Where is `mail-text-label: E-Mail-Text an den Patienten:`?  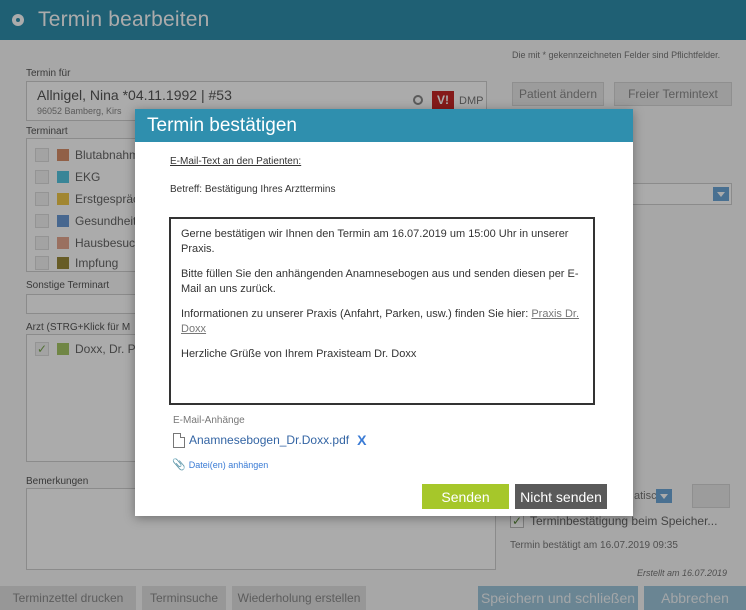 mail-text-label: E-Mail-Text an den Patienten: is located at coordinates (236, 161).